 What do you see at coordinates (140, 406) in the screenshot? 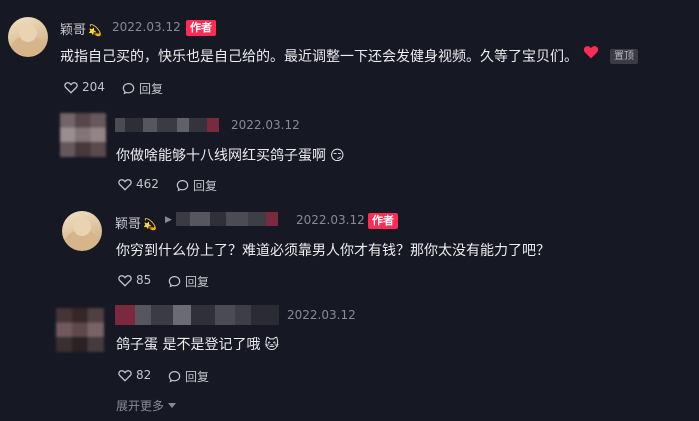
I see `expand-more-label: 展开更多` at bounding box center [140, 406].